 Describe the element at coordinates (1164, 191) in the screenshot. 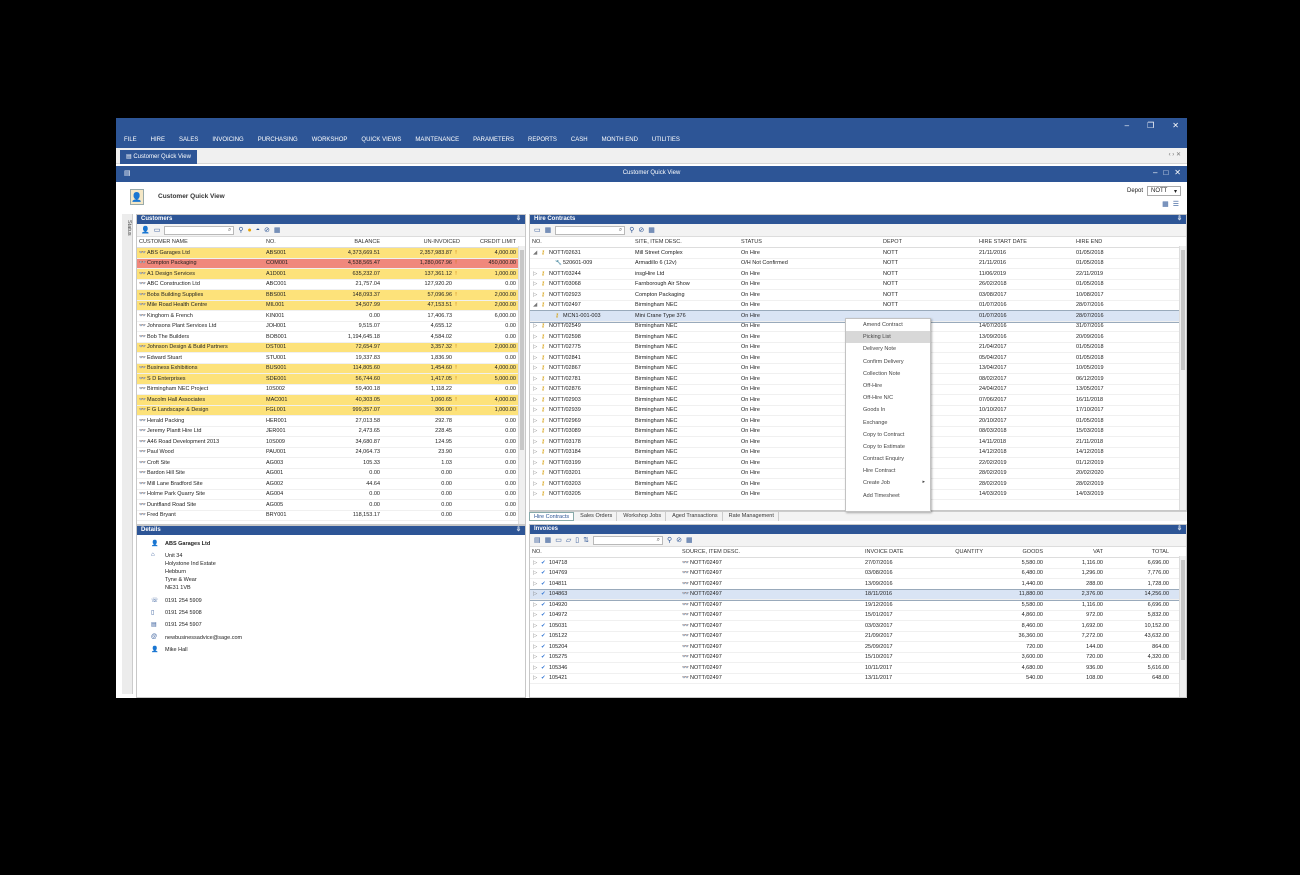

I see `depot-dropdown: NOTT ▾` at that location.